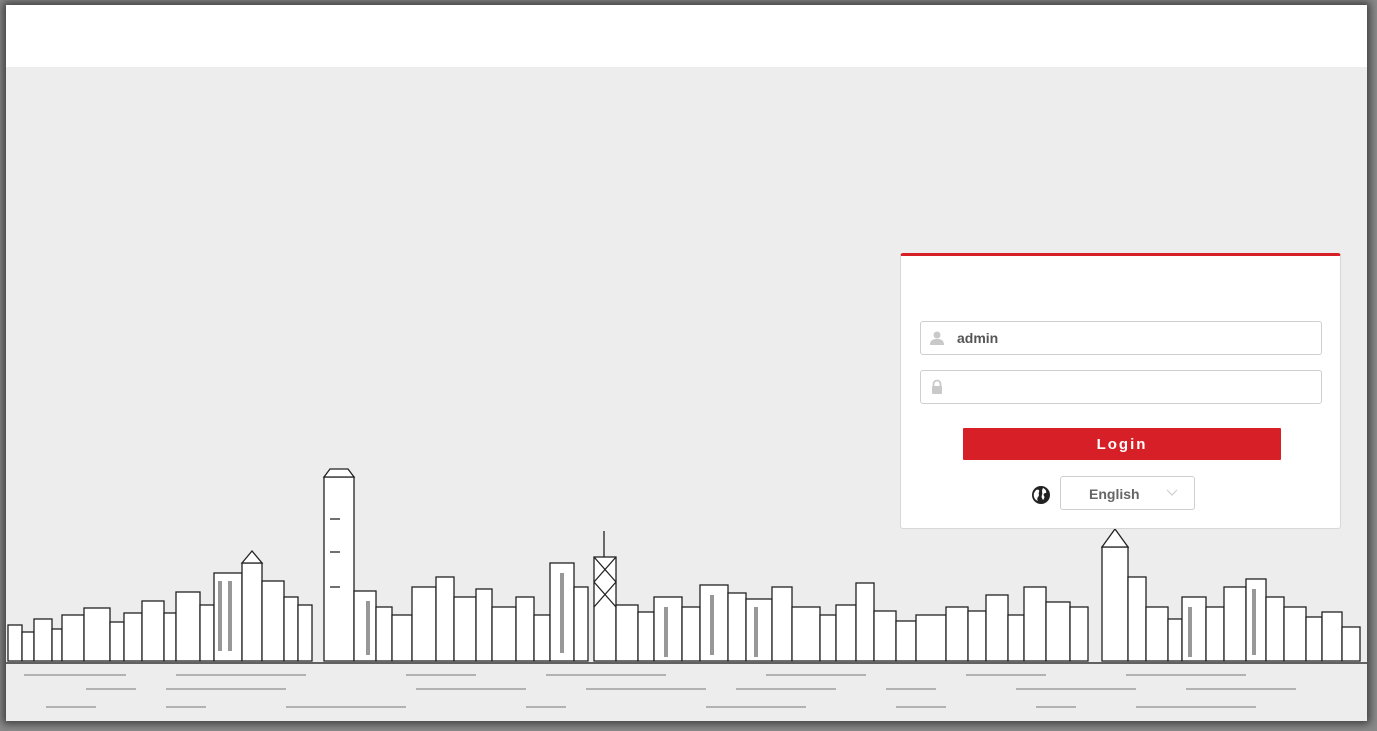 The height and width of the screenshot is (731, 1377). Describe the element at coordinates (686, 36) in the screenshot. I see `top-bar` at that location.